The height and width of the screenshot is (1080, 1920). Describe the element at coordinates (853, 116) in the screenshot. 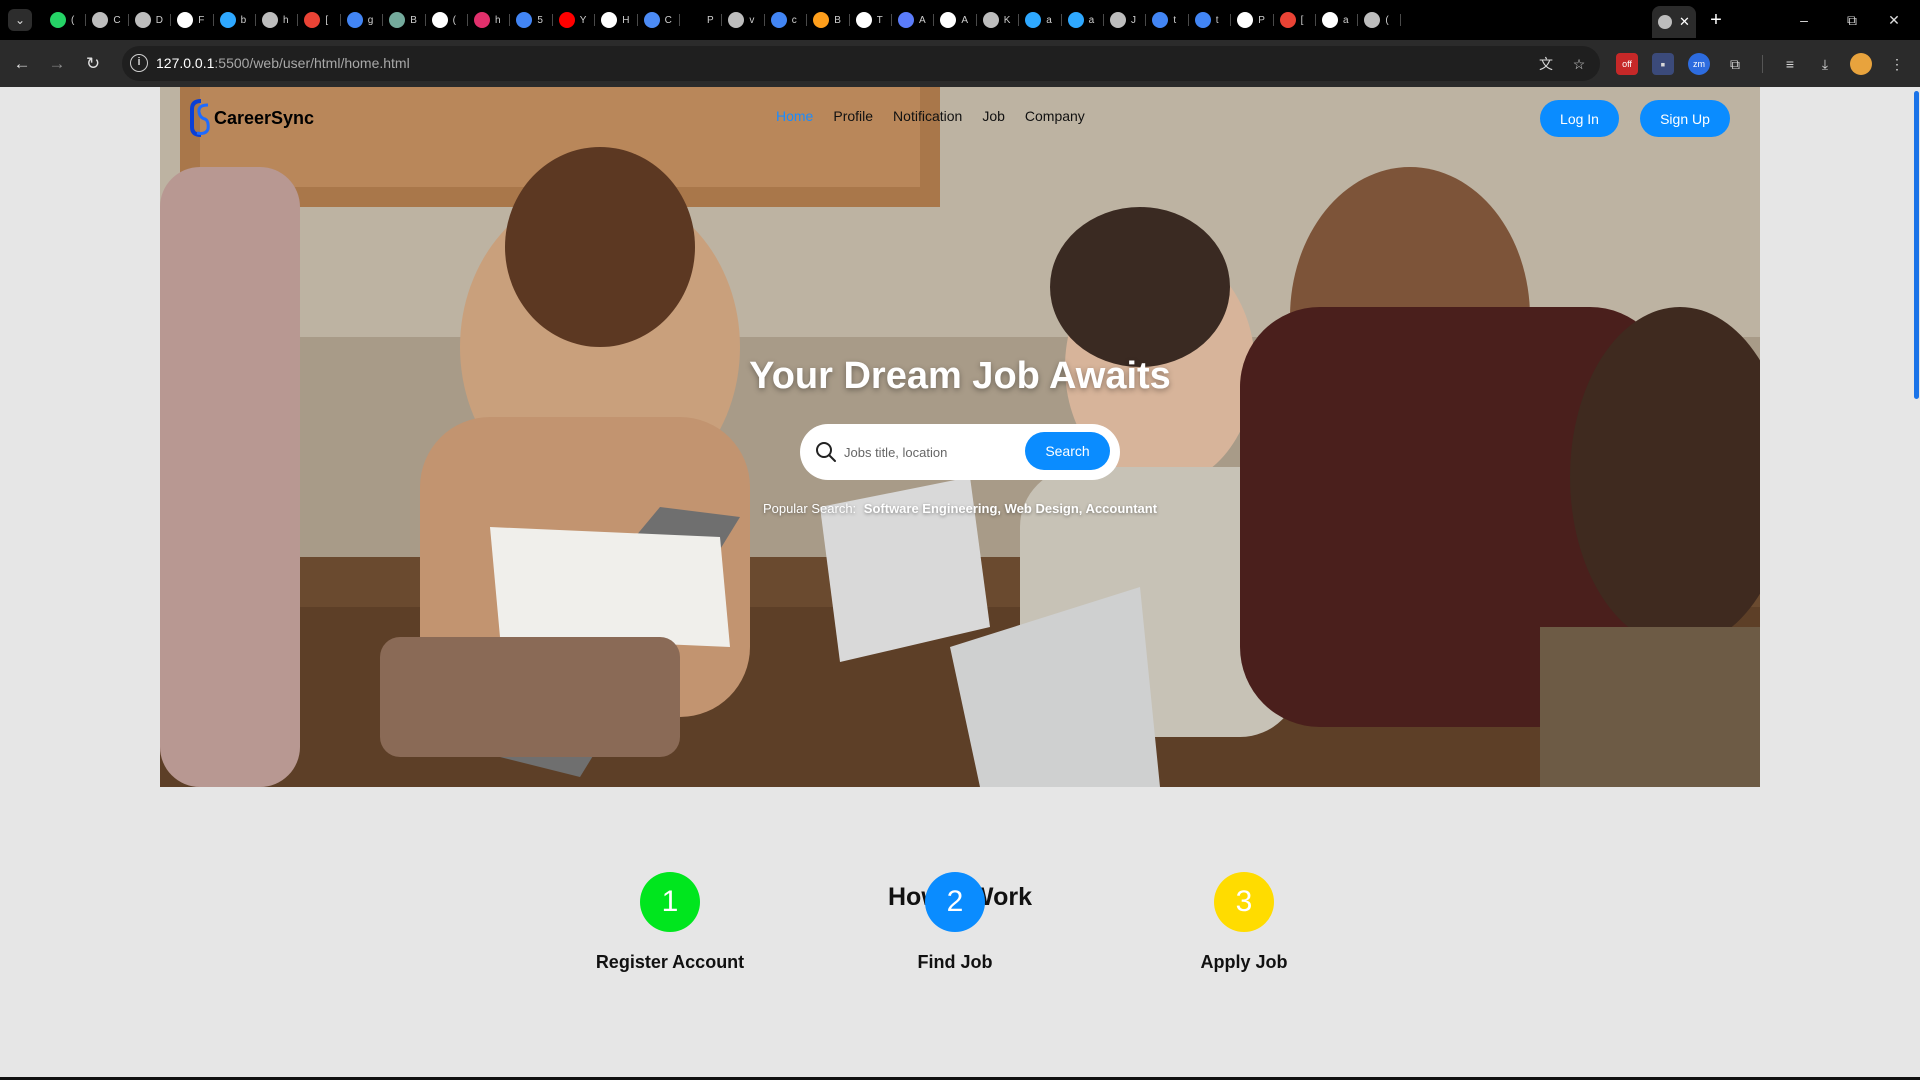

I see `nav-profile: Profile` at that location.